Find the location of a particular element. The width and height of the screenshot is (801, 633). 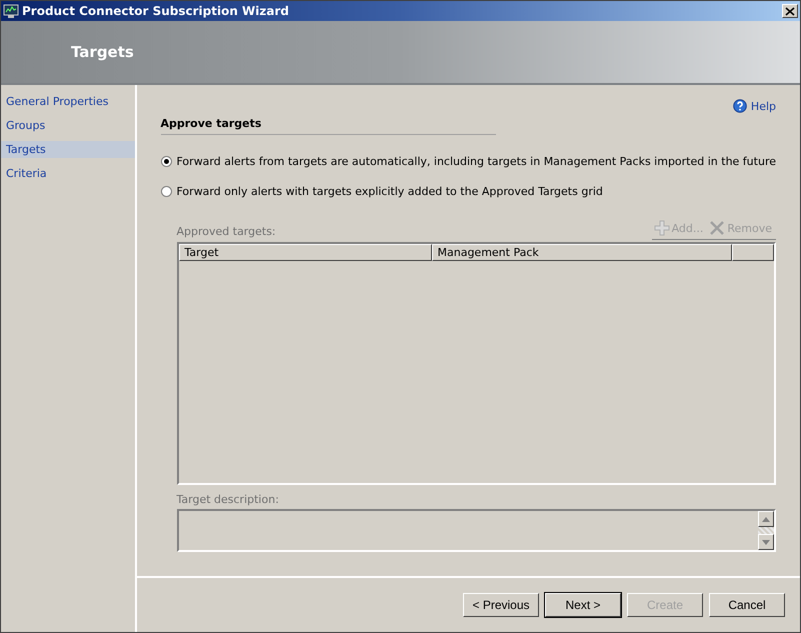

help-icon is located at coordinates (739, 106).